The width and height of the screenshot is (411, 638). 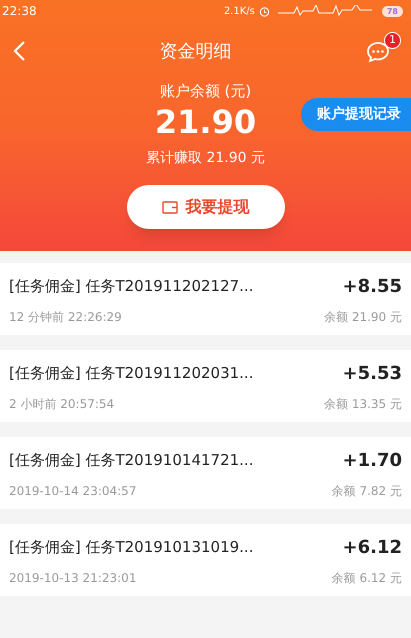 What do you see at coordinates (363, 317) in the screenshot?
I see `balance-after: 余额 21.90 元` at bounding box center [363, 317].